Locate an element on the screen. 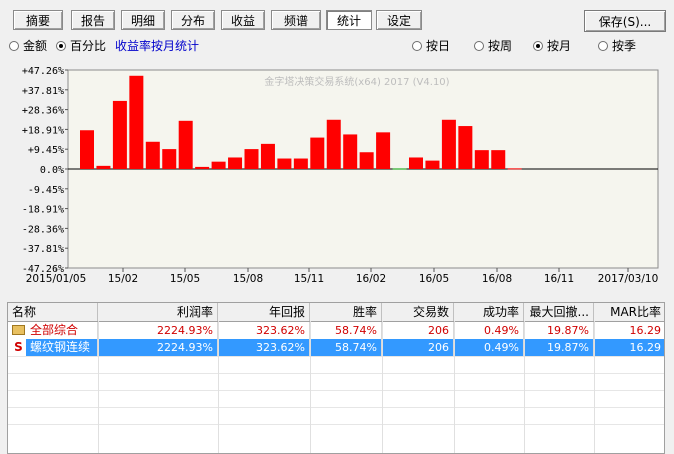  status-bar is located at coordinates (338, 450).